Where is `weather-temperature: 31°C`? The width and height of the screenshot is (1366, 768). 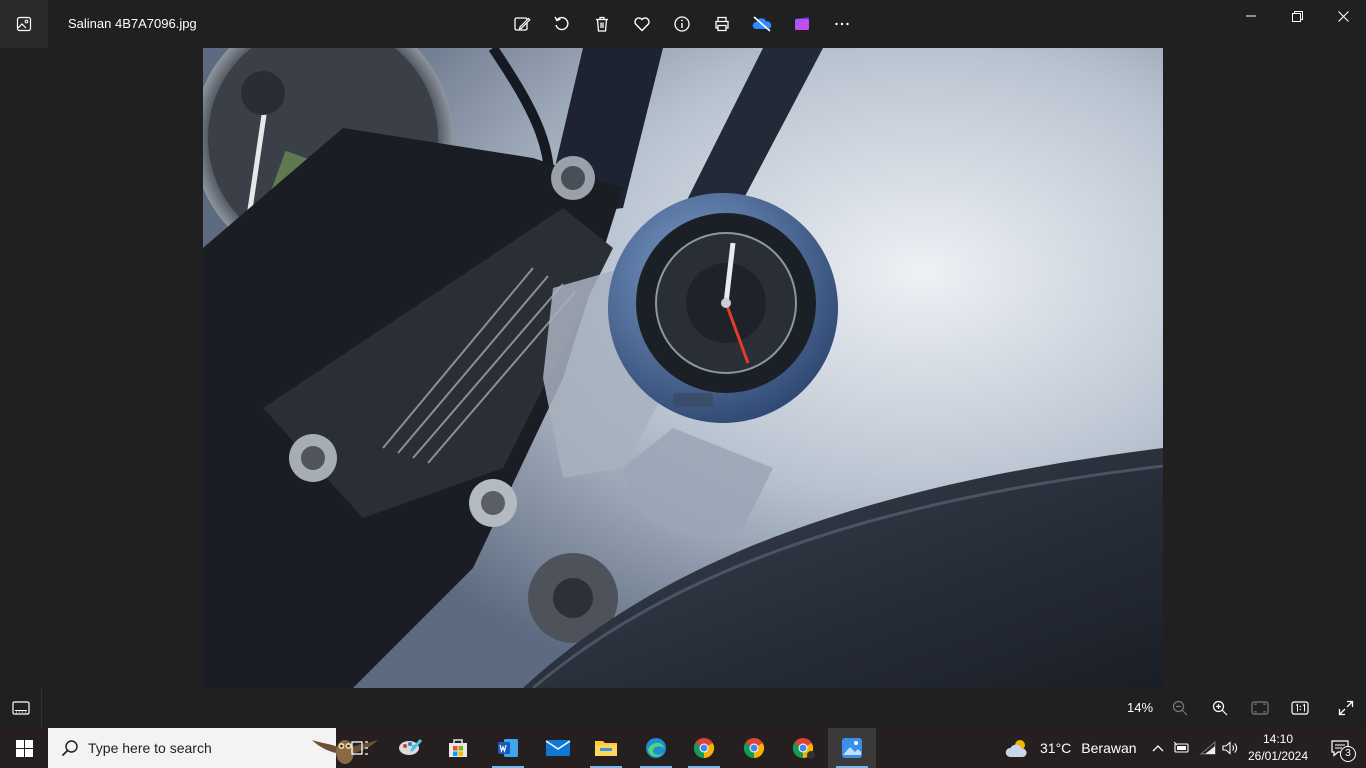
weather-temperature: 31°C is located at coordinates (1056, 748).